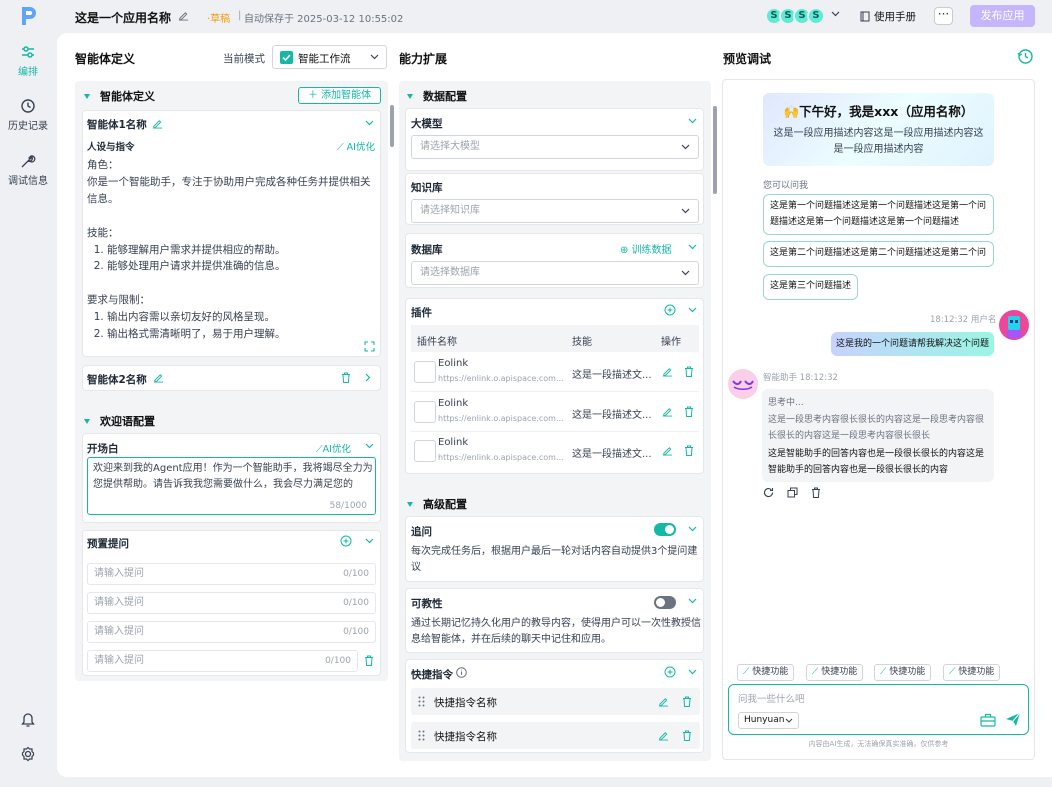 Image resolution: width=1052 pixels, height=787 pixels. Describe the element at coordinates (665, 529) in the screenshot. I see `follow-up-toggle` at that location.